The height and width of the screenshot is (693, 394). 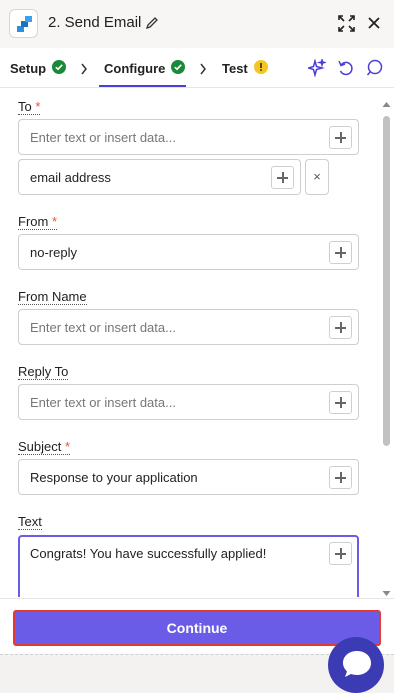 I want to click on scrollbar-thumb, so click(x=386, y=281).